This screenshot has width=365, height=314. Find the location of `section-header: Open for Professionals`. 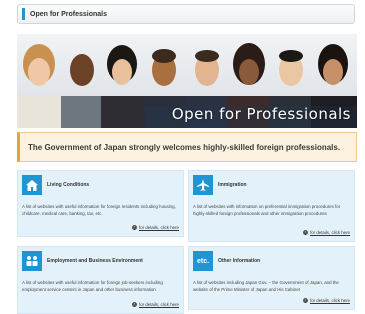

section-header: Open for Professionals is located at coordinates (186, 14).